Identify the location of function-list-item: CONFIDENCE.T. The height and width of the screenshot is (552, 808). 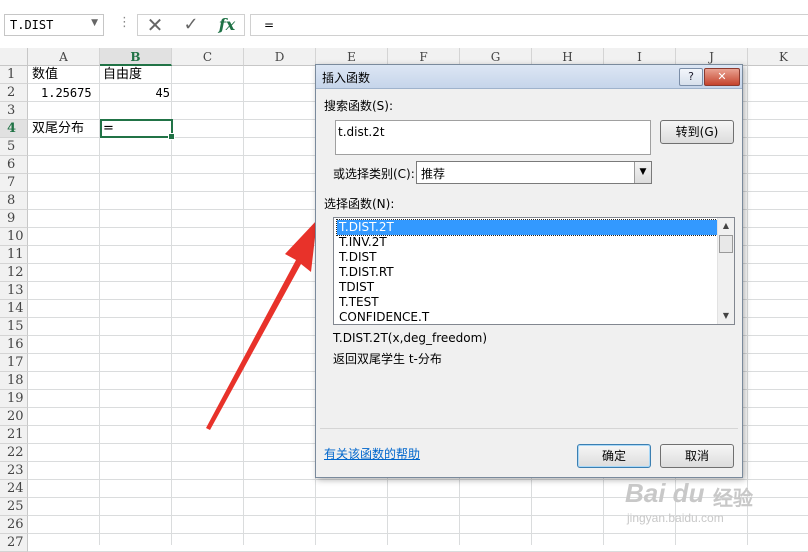
(528, 317).